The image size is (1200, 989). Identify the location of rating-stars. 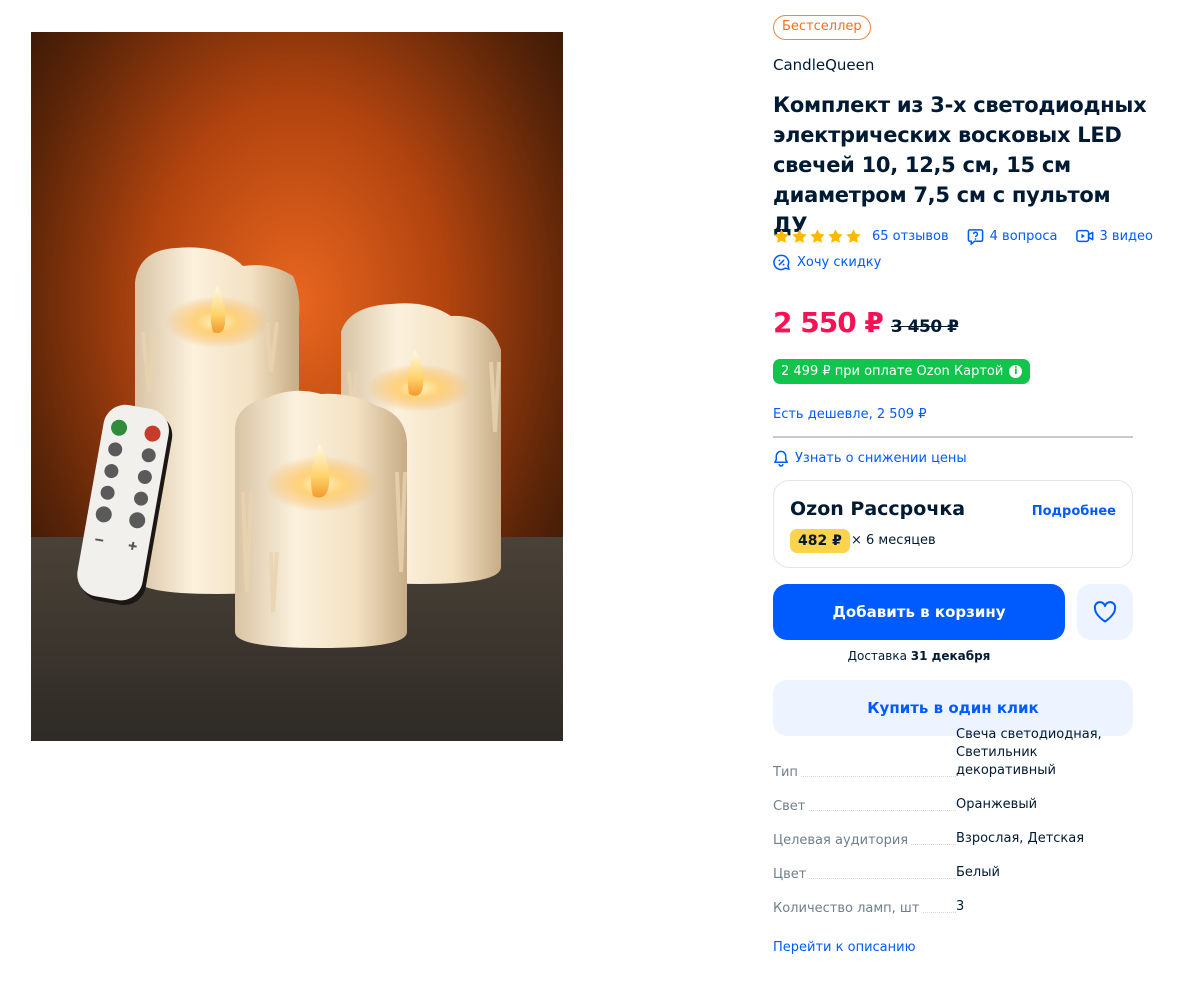
(817, 236).